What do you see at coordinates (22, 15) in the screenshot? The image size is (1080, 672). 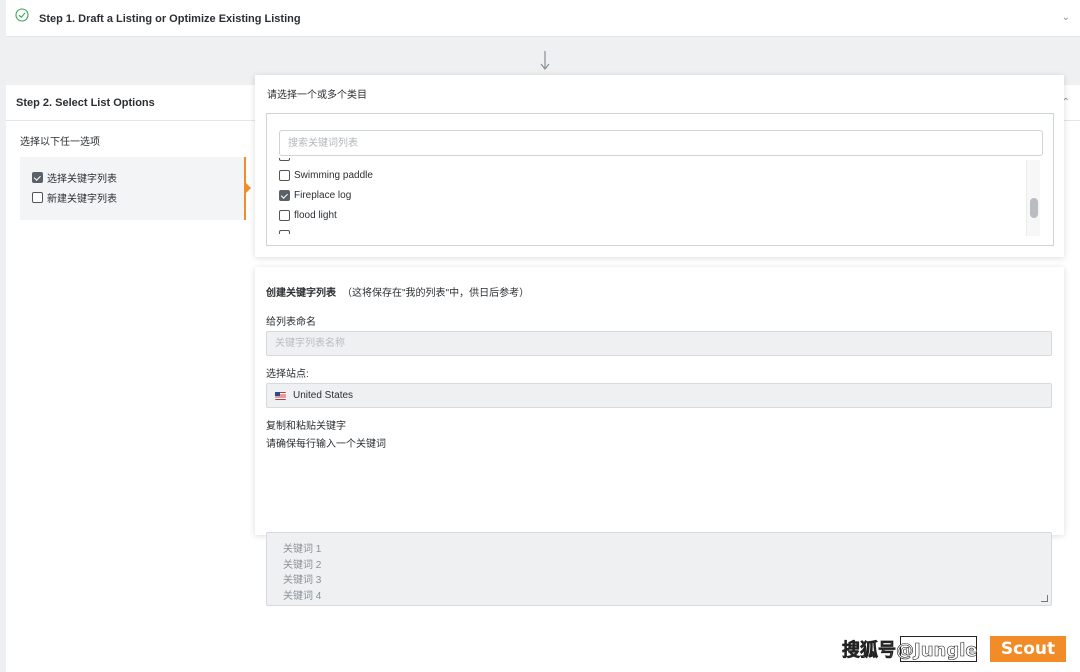 I see `check-circle-icon` at bounding box center [22, 15].